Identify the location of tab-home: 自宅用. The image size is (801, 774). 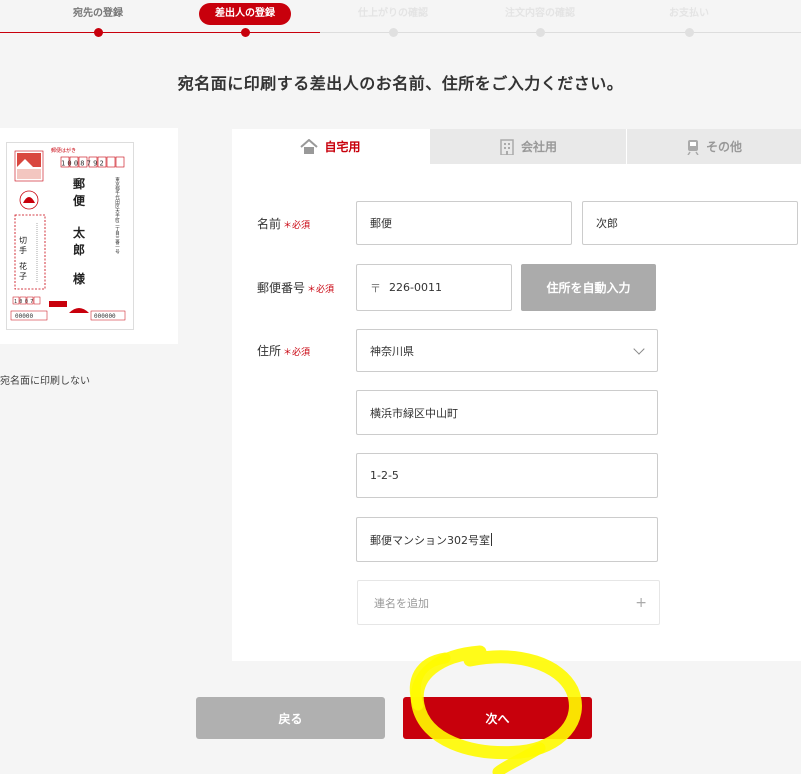
(330, 146).